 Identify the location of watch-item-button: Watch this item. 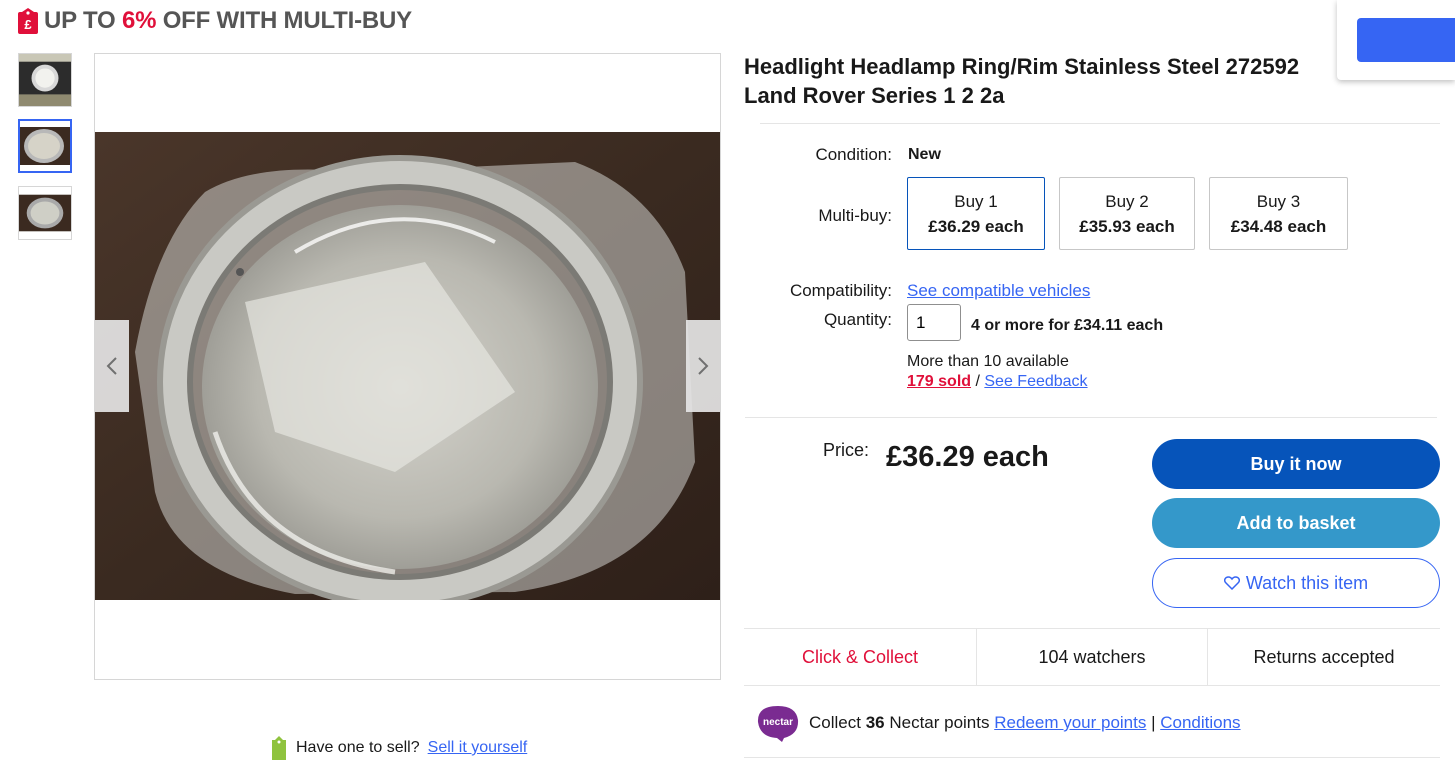
(1296, 583).